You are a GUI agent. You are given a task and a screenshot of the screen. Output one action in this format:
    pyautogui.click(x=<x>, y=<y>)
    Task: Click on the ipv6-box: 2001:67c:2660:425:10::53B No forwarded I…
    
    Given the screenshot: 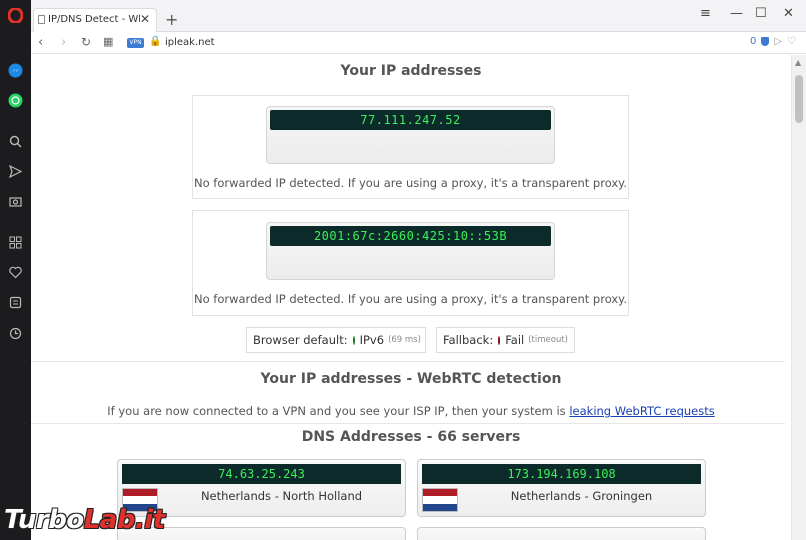 What is the action you would take?
    pyautogui.click(x=410, y=263)
    